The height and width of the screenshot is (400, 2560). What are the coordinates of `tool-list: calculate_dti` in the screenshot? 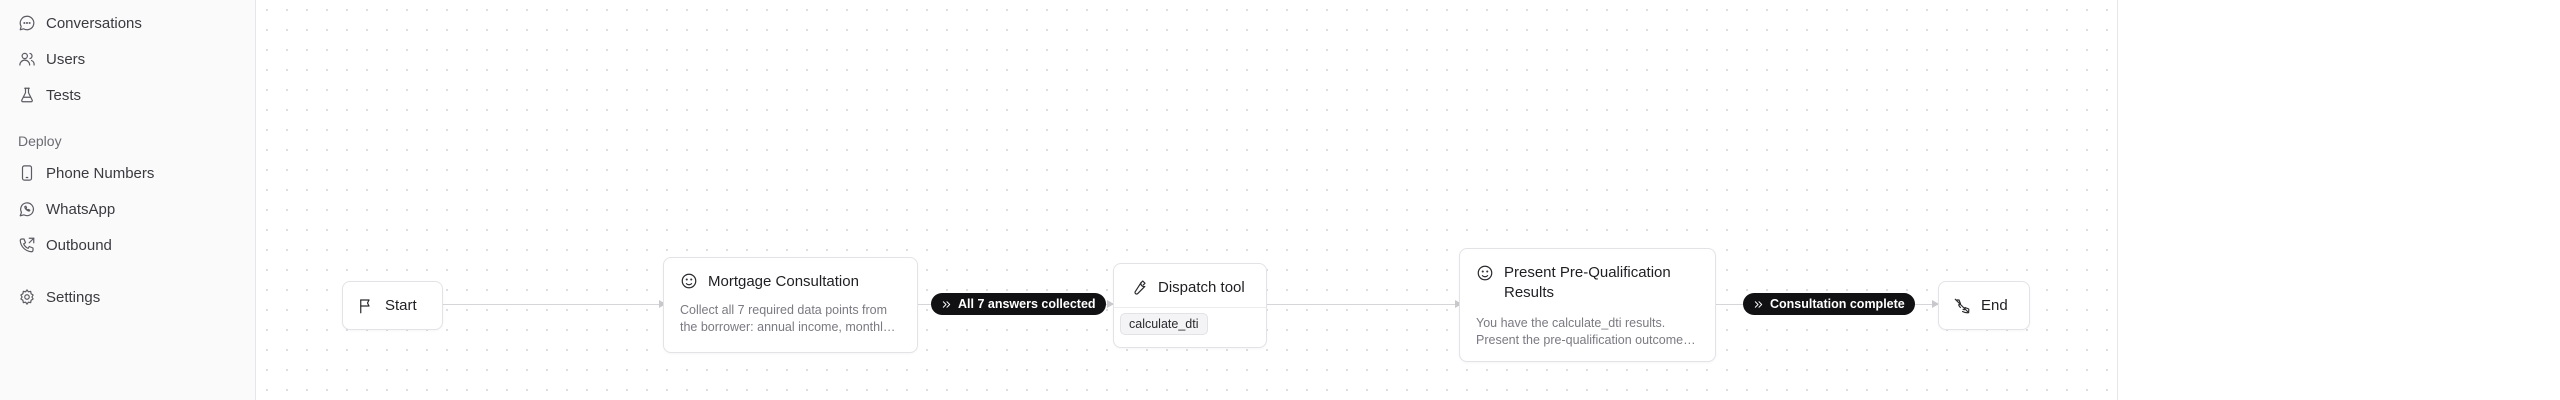 It's located at (1190, 323).